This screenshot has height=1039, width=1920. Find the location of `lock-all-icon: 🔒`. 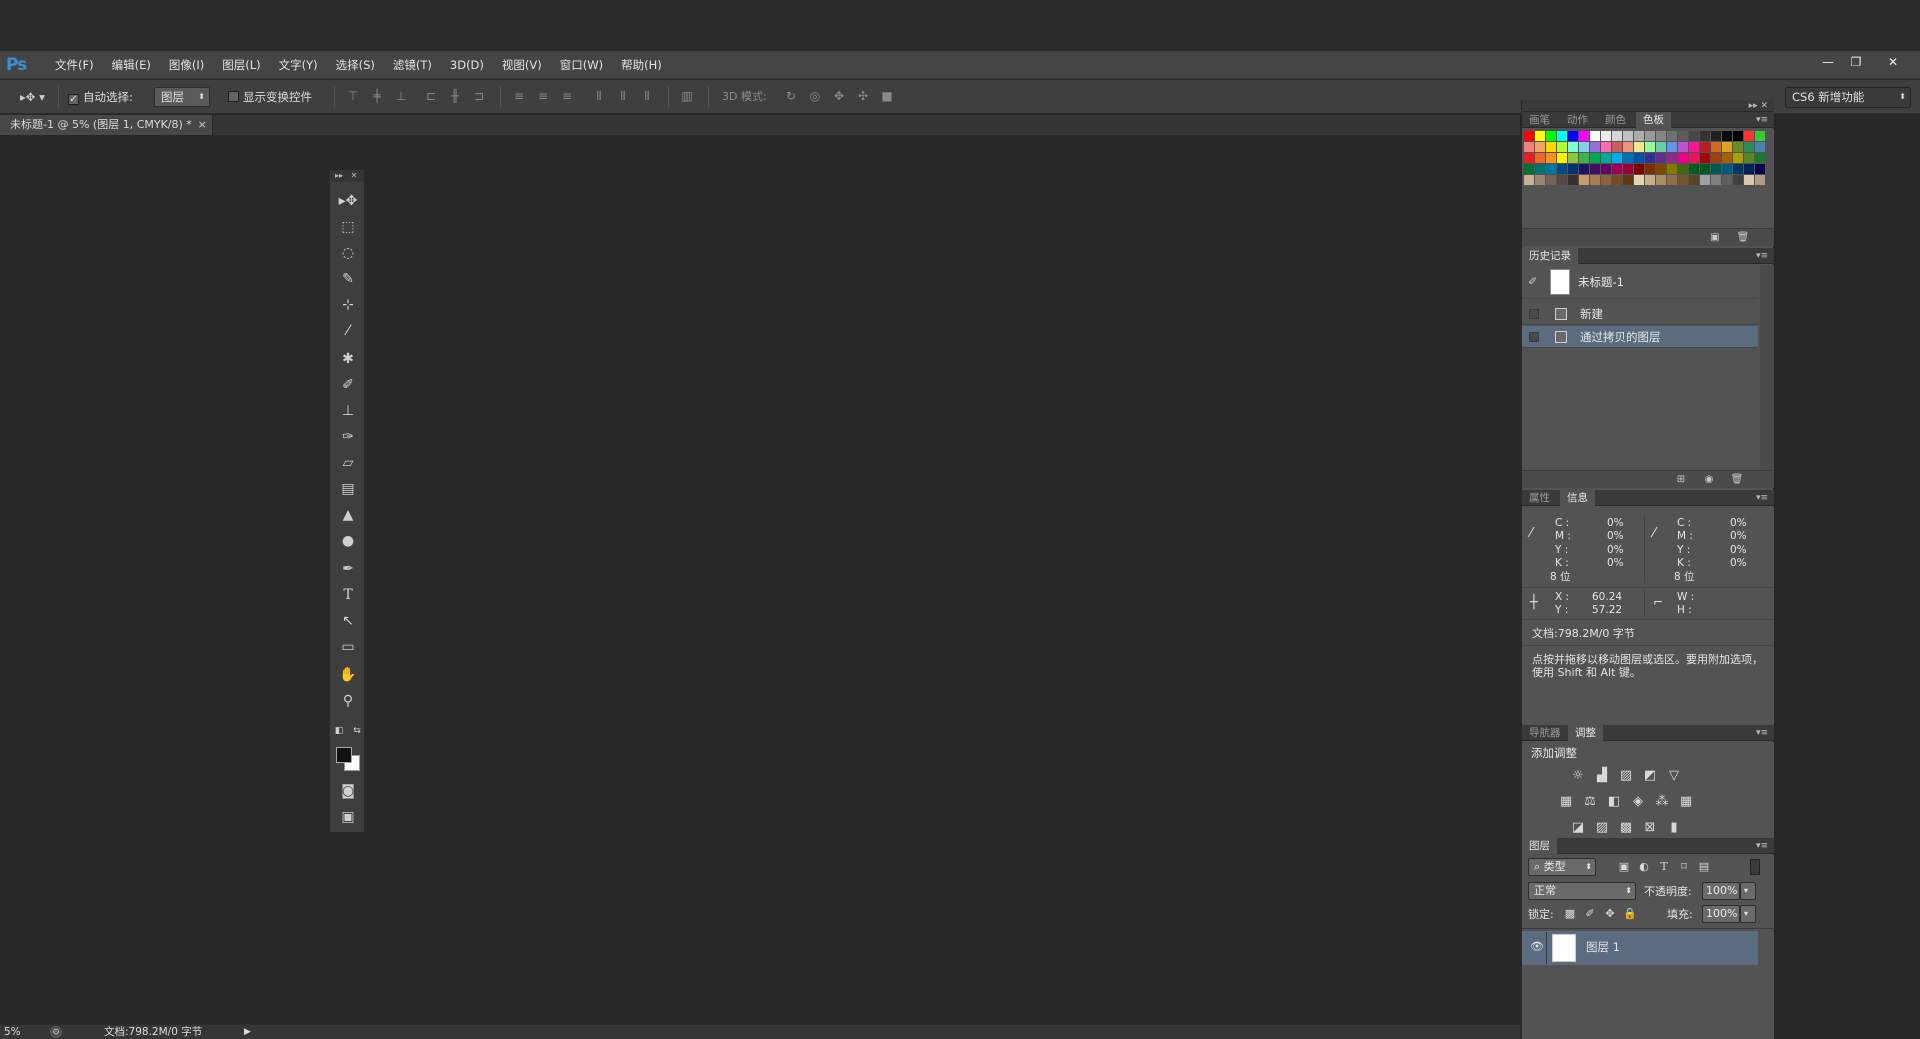

lock-all-icon: 🔒 is located at coordinates (1630, 914).